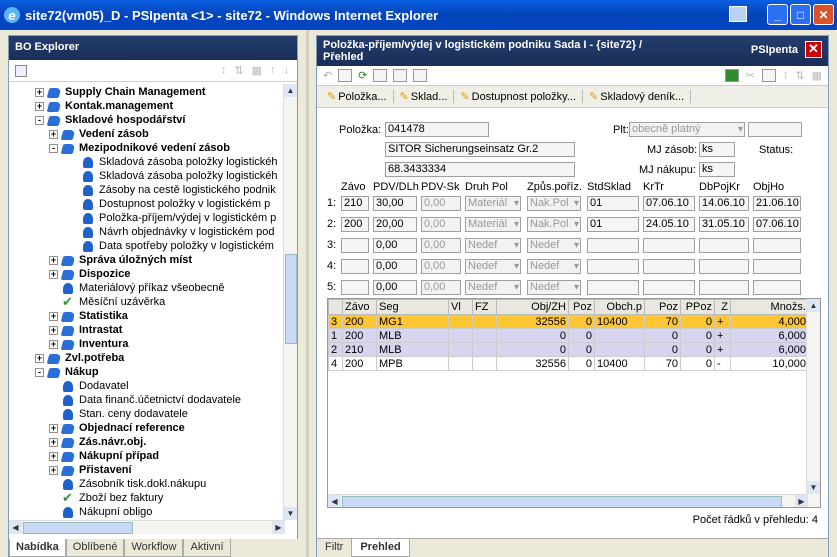  What do you see at coordinates (395, 203) in the screenshot?
I see `form-field-pdv: 30,00` at bounding box center [395, 203].